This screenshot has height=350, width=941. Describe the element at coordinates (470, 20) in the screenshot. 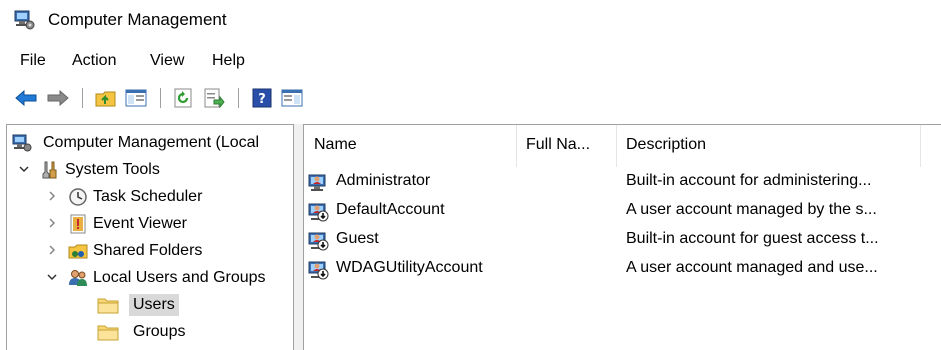

I see `title-bar: Computer Management` at that location.